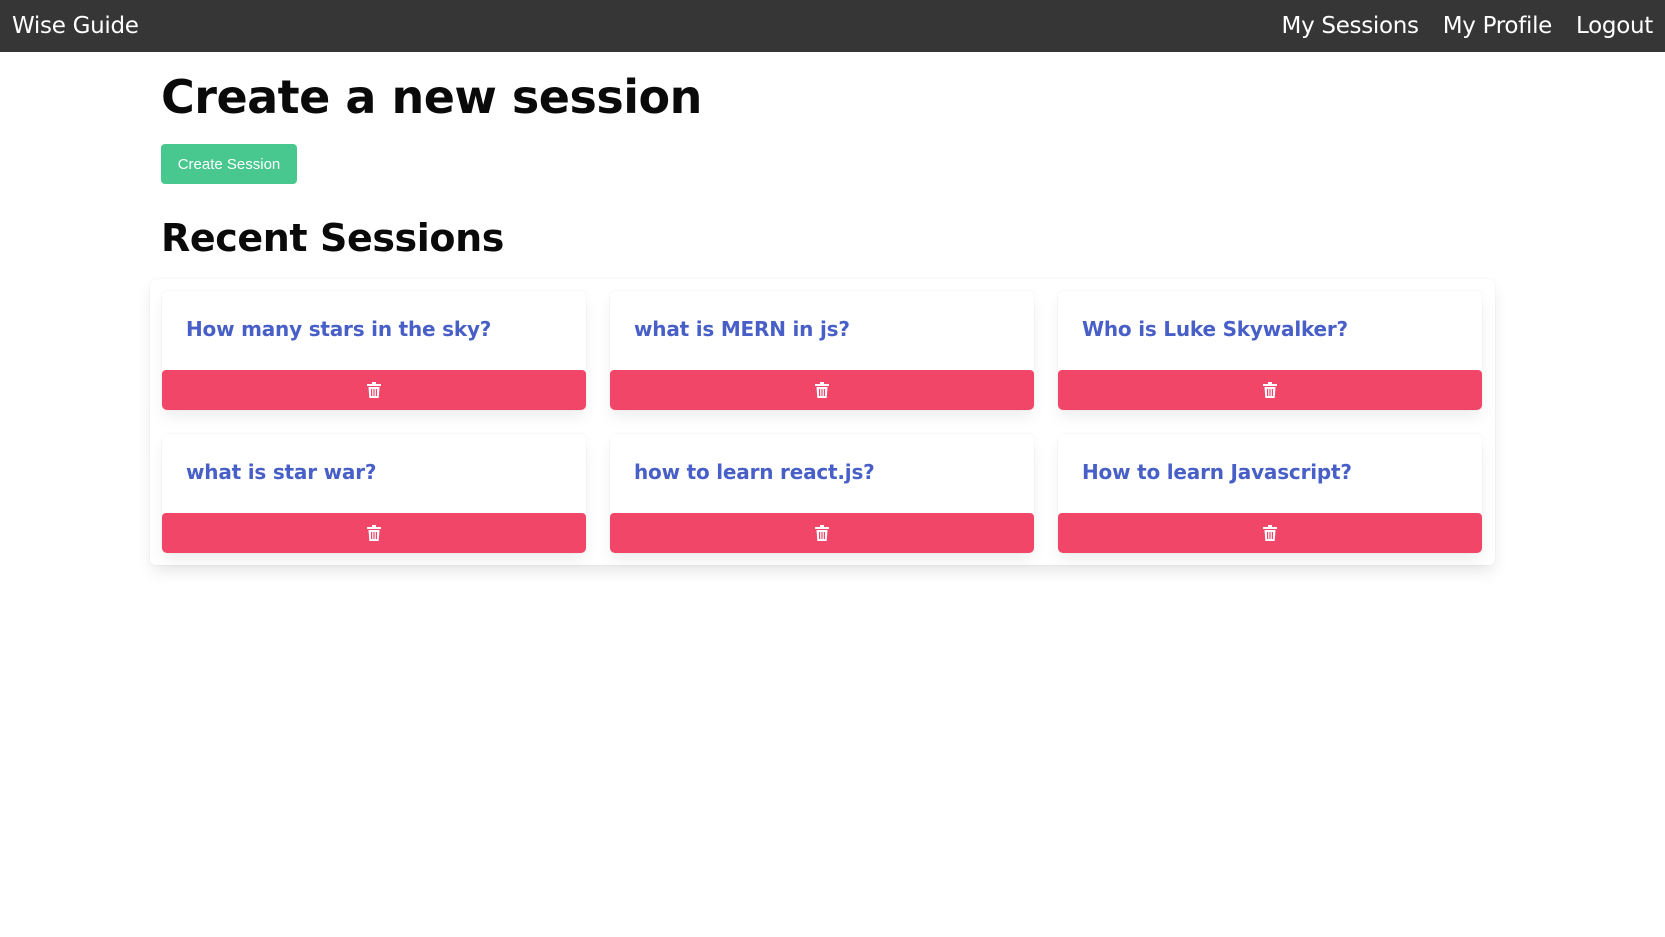 The width and height of the screenshot is (1665, 937). Describe the element at coordinates (374, 493) in the screenshot. I see `session-card: what is star war?` at that location.